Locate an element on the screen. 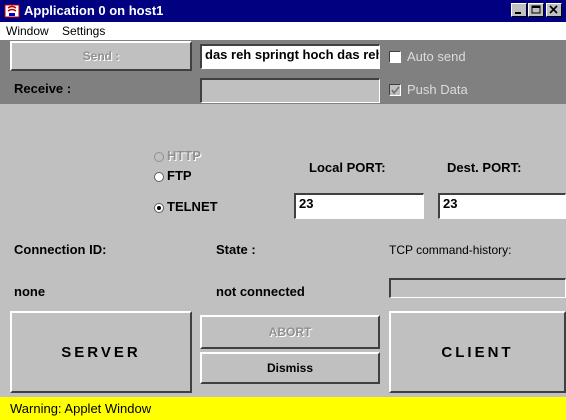  title-bar: Application 0 on host1 is located at coordinates (283, 11).